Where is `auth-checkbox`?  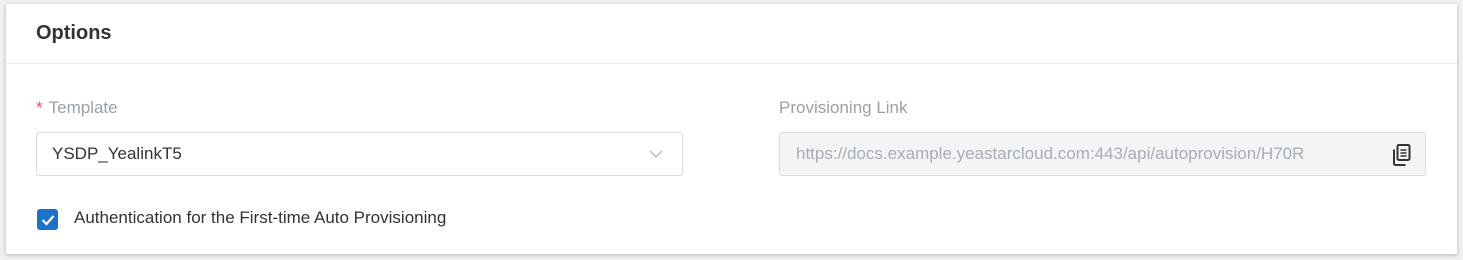
auth-checkbox is located at coordinates (47, 219).